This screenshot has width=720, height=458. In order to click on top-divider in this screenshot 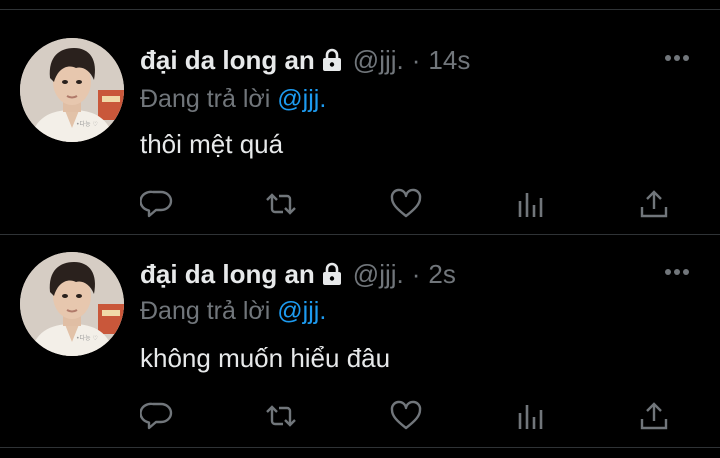, I will do `click(360, 5)`.